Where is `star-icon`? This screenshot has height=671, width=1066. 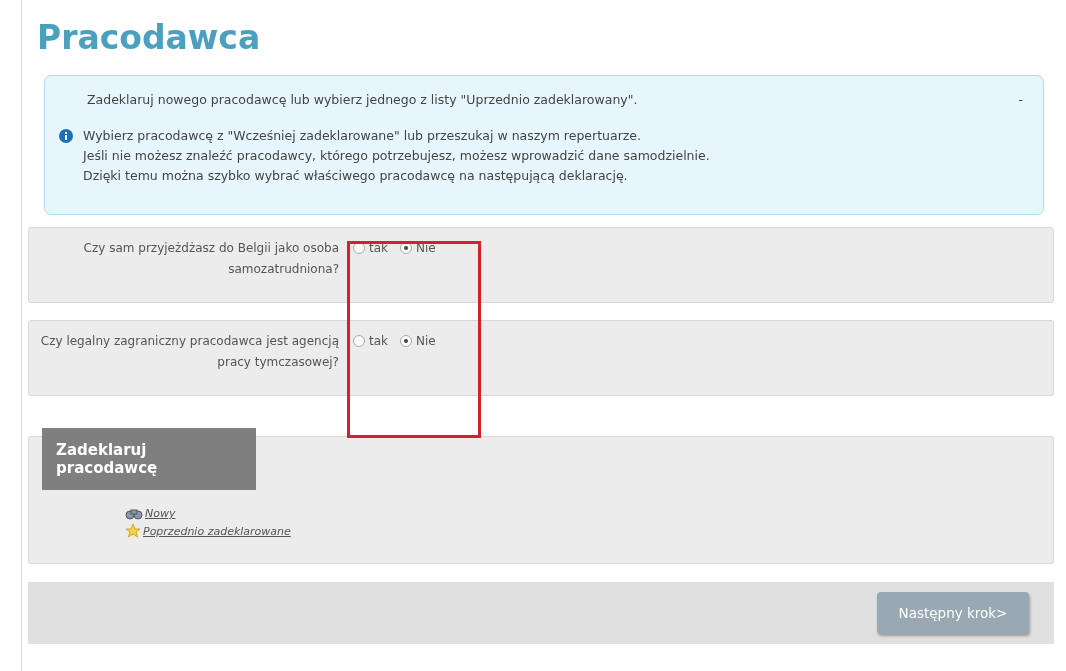 star-icon is located at coordinates (133, 531).